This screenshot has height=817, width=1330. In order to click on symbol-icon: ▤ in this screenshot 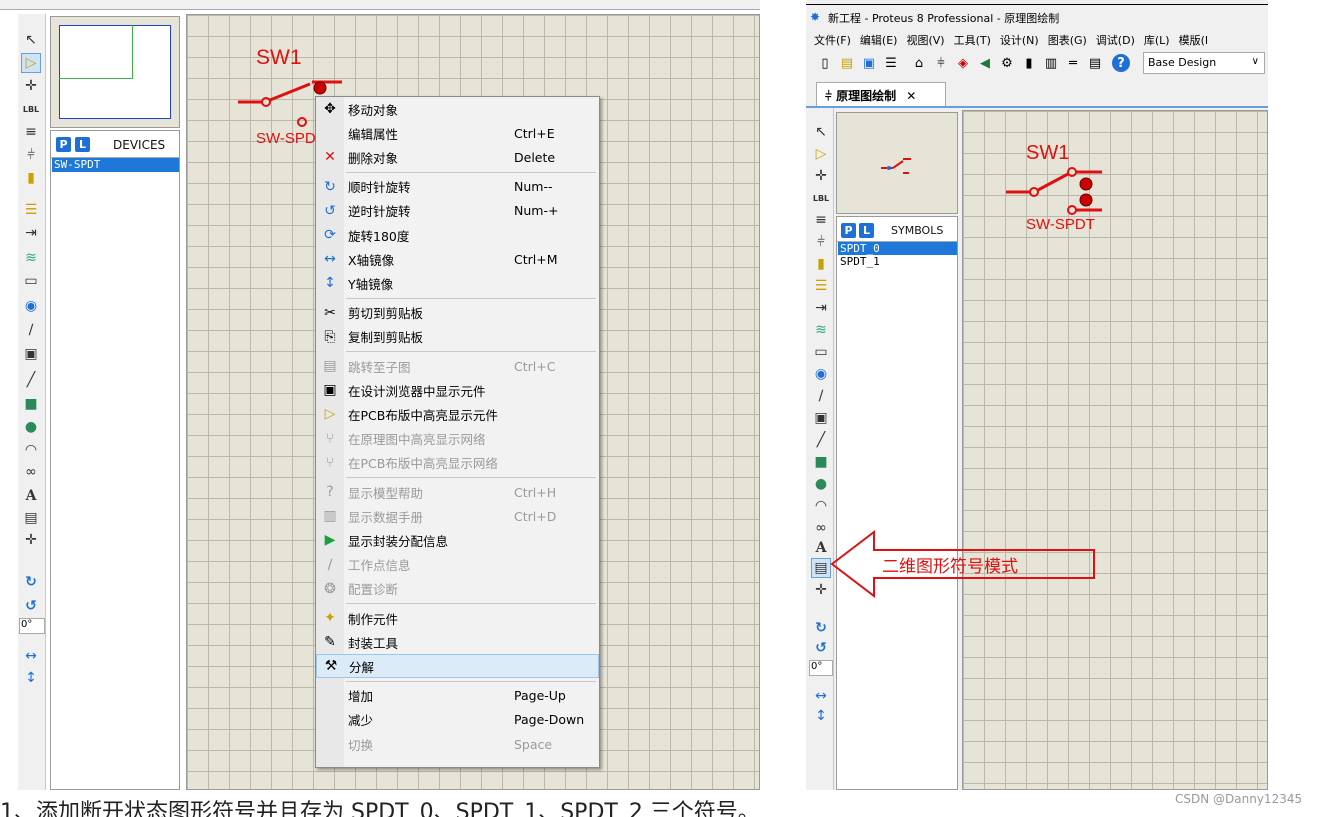, I will do `click(31, 518)`.